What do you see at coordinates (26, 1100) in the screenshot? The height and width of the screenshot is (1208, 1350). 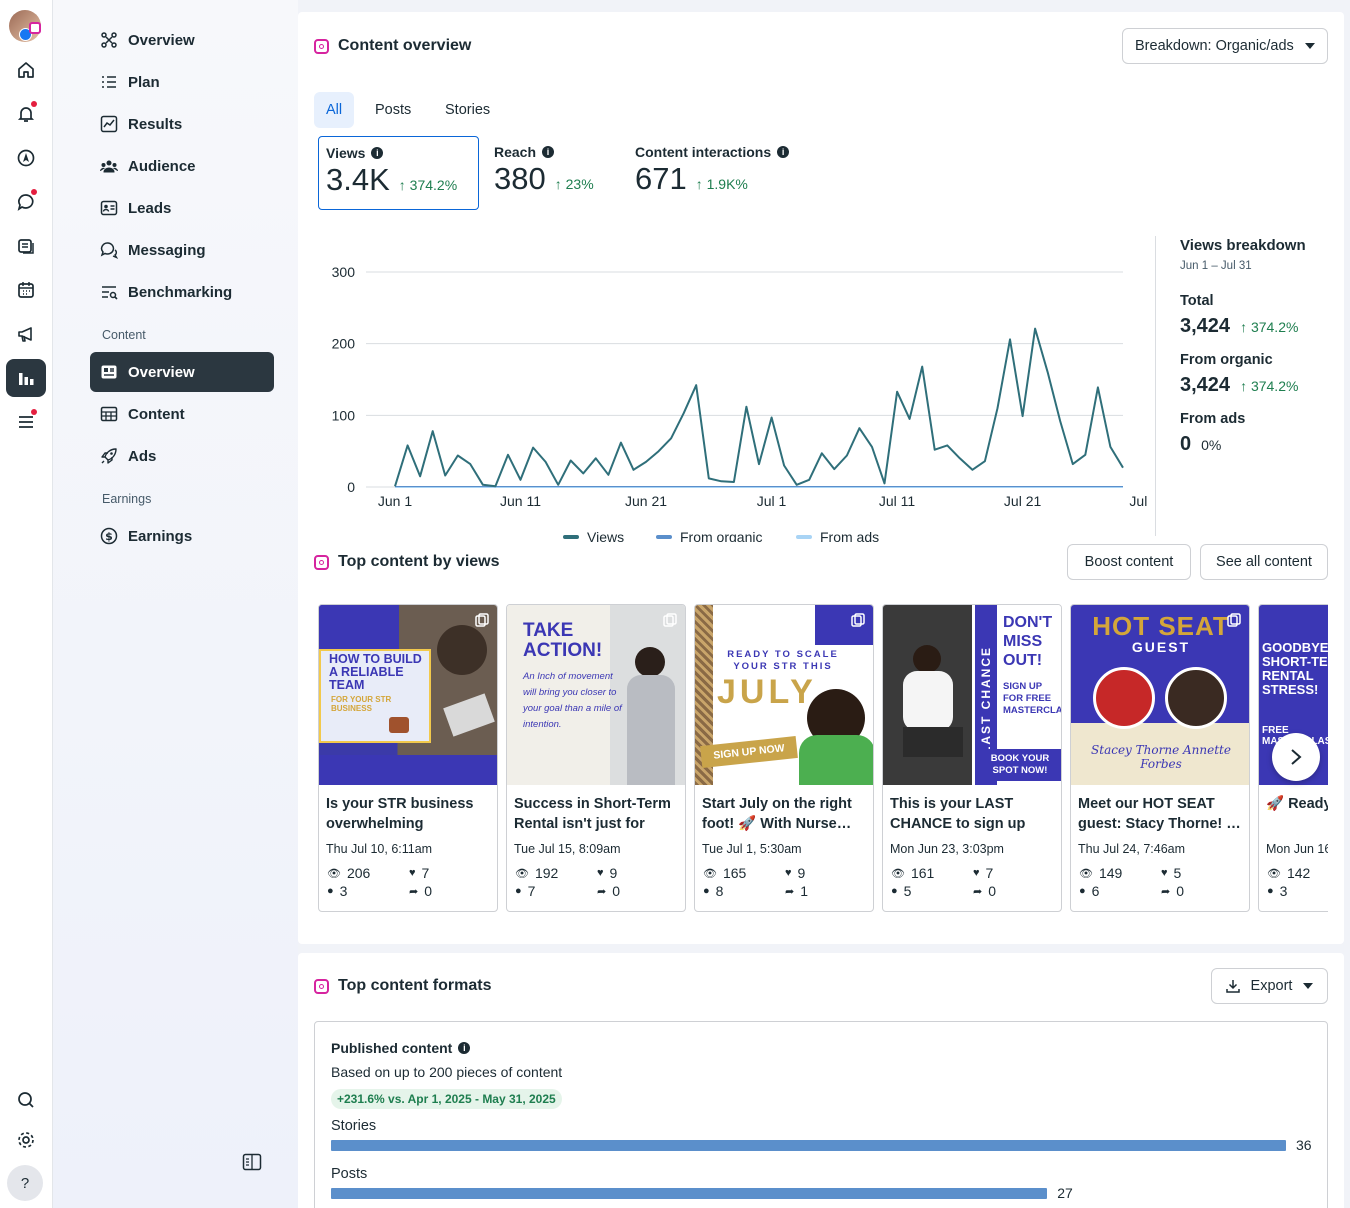 I see `search-icon` at bounding box center [26, 1100].